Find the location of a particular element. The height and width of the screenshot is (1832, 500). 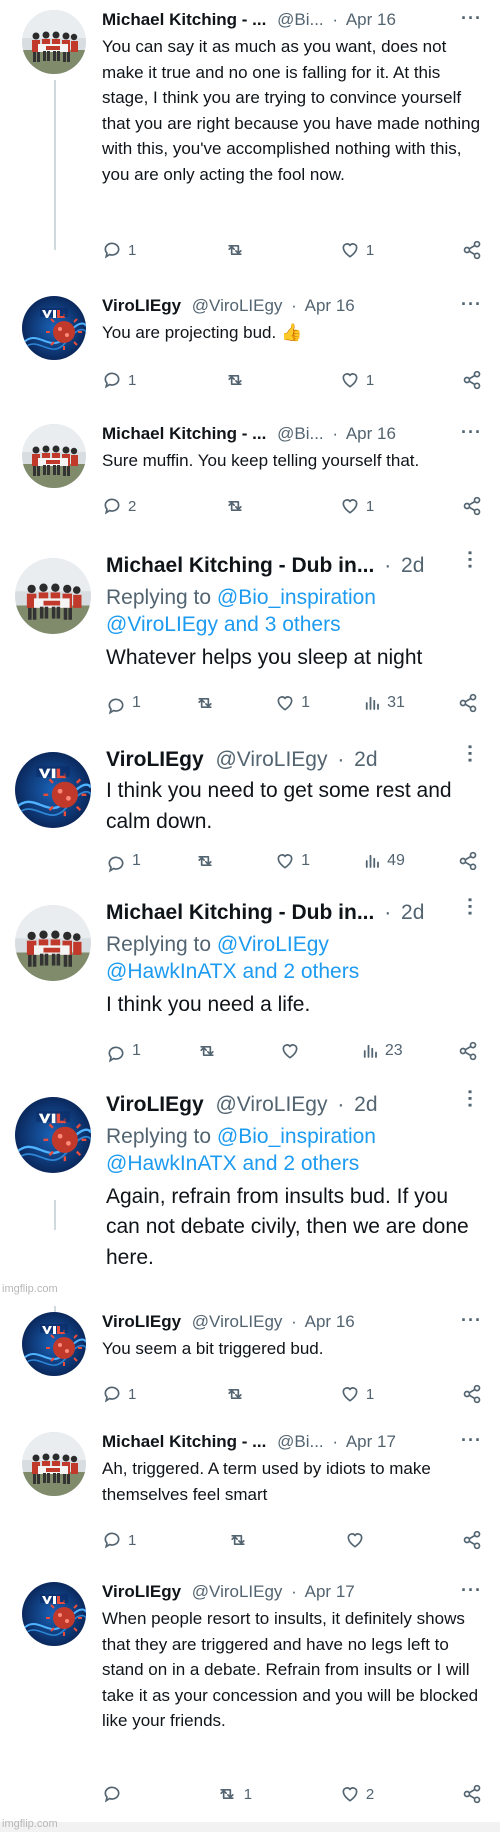

views-button: 23 is located at coordinates (382, 1051).